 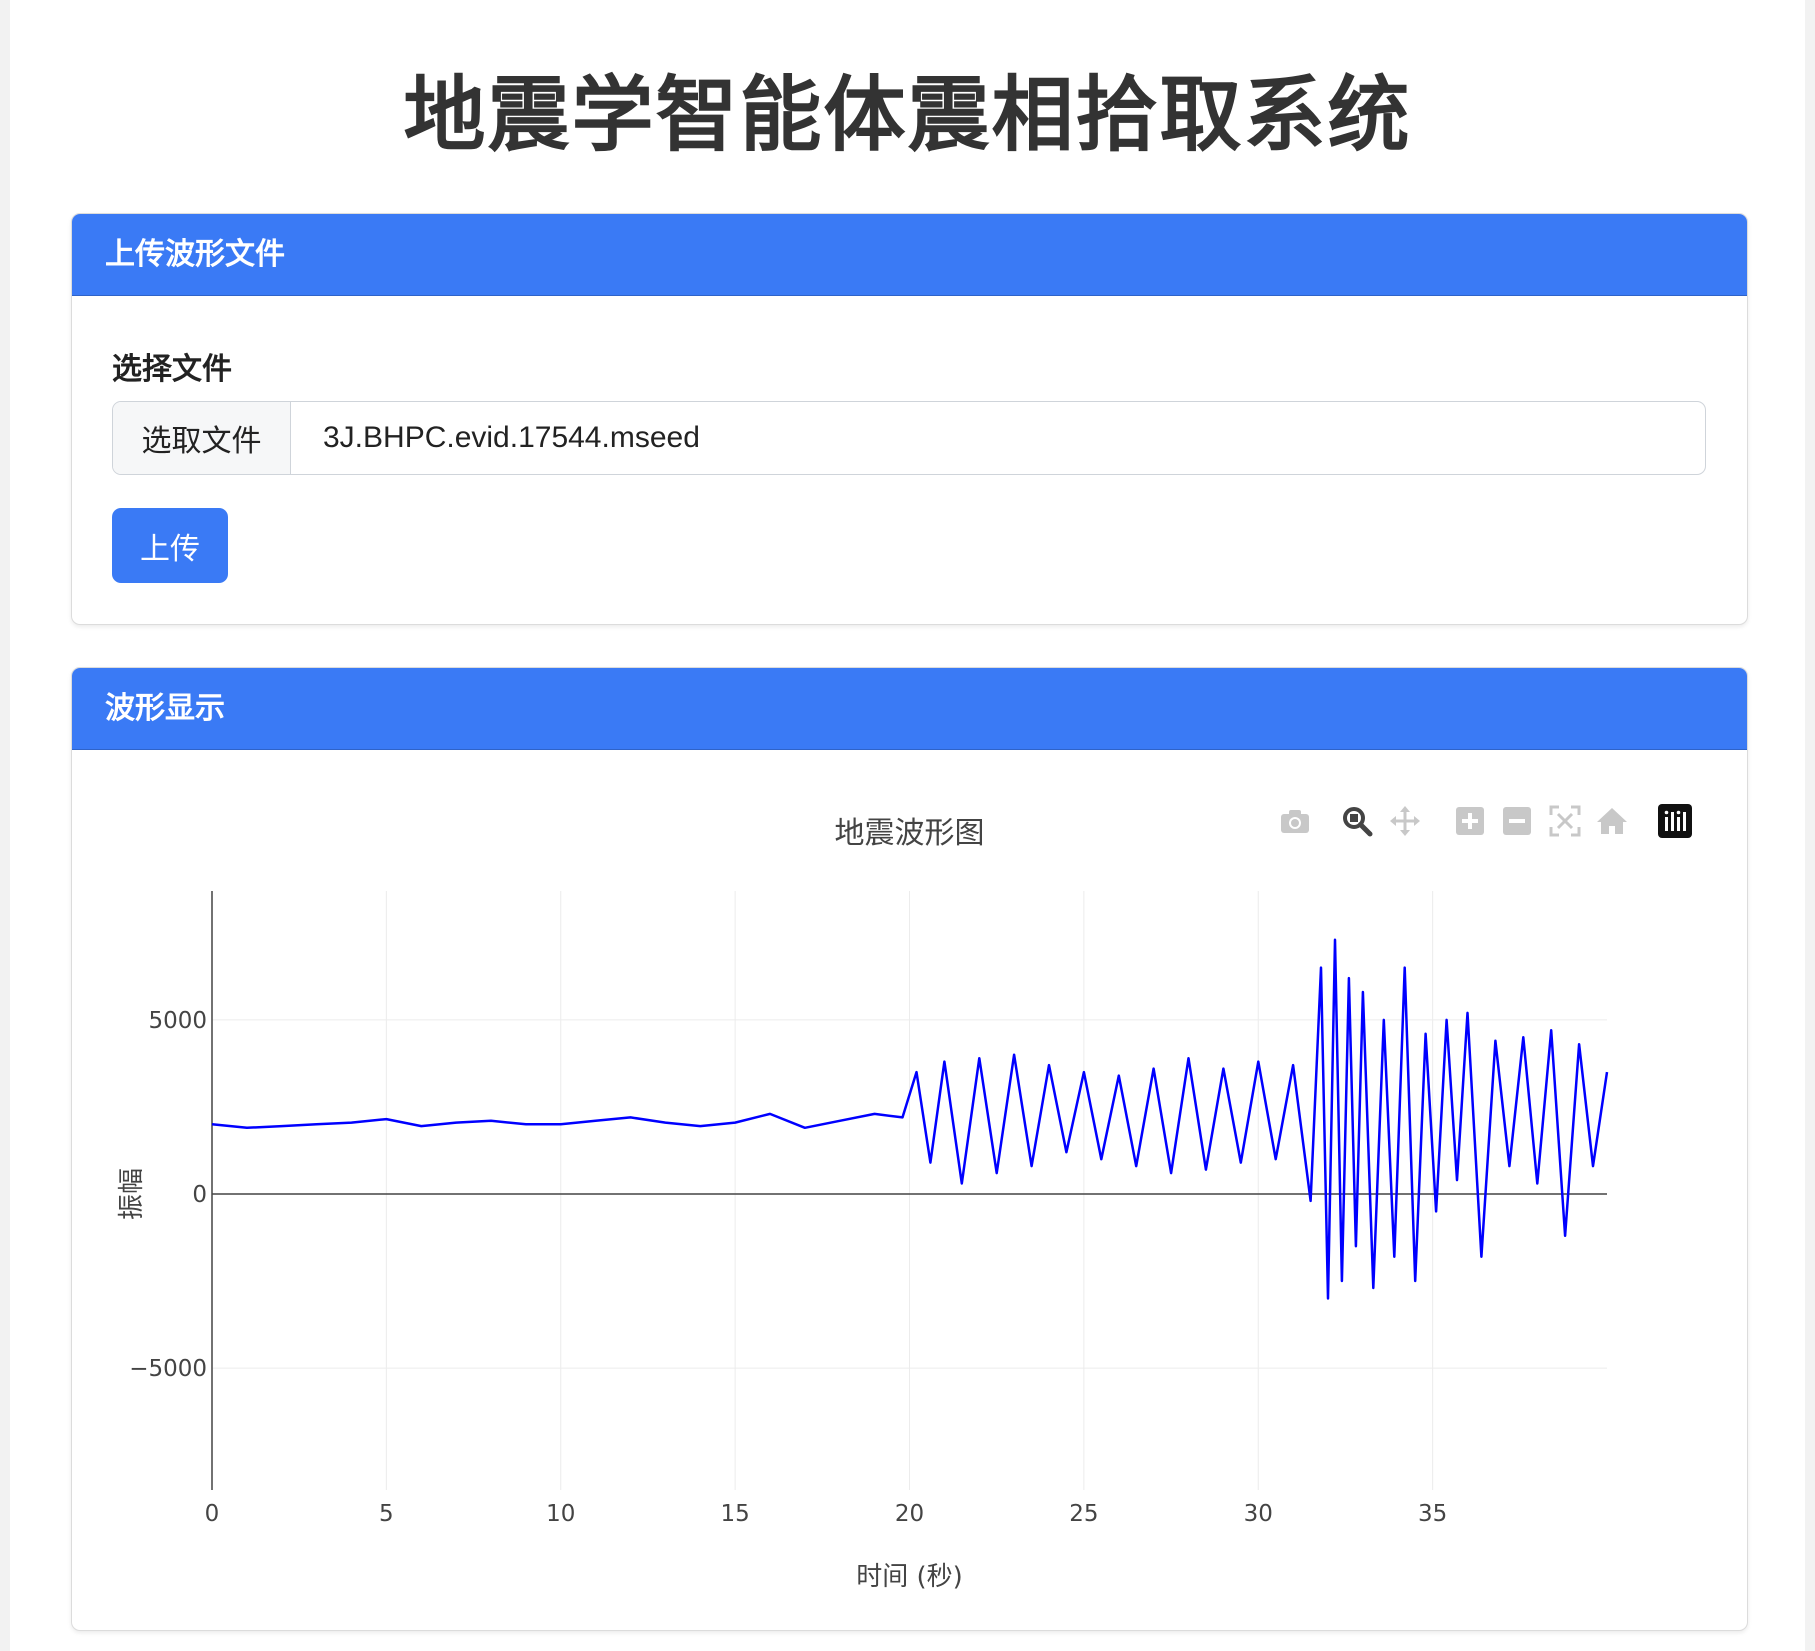 What do you see at coordinates (1083, 1514) in the screenshot?
I see `x-tick-label: 25` at bounding box center [1083, 1514].